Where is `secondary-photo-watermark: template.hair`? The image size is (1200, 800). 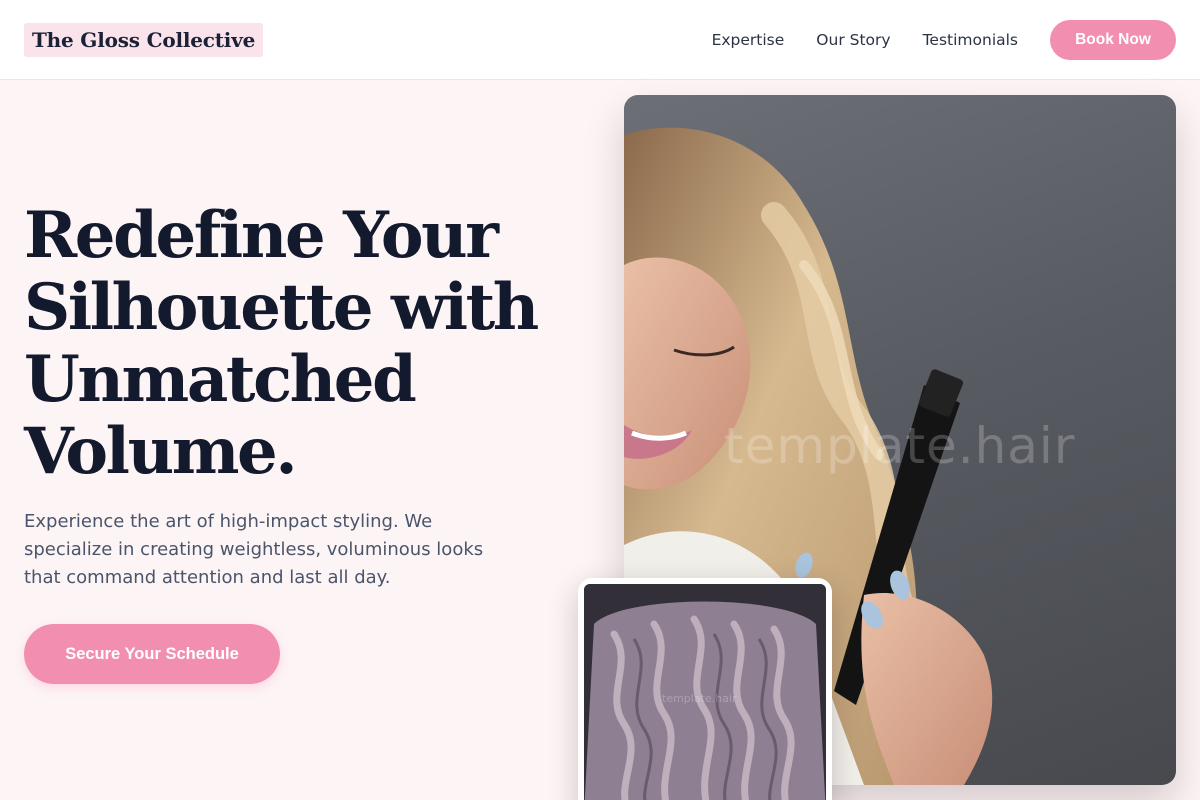 secondary-photo-watermark: template.hair is located at coordinates (699, 698).